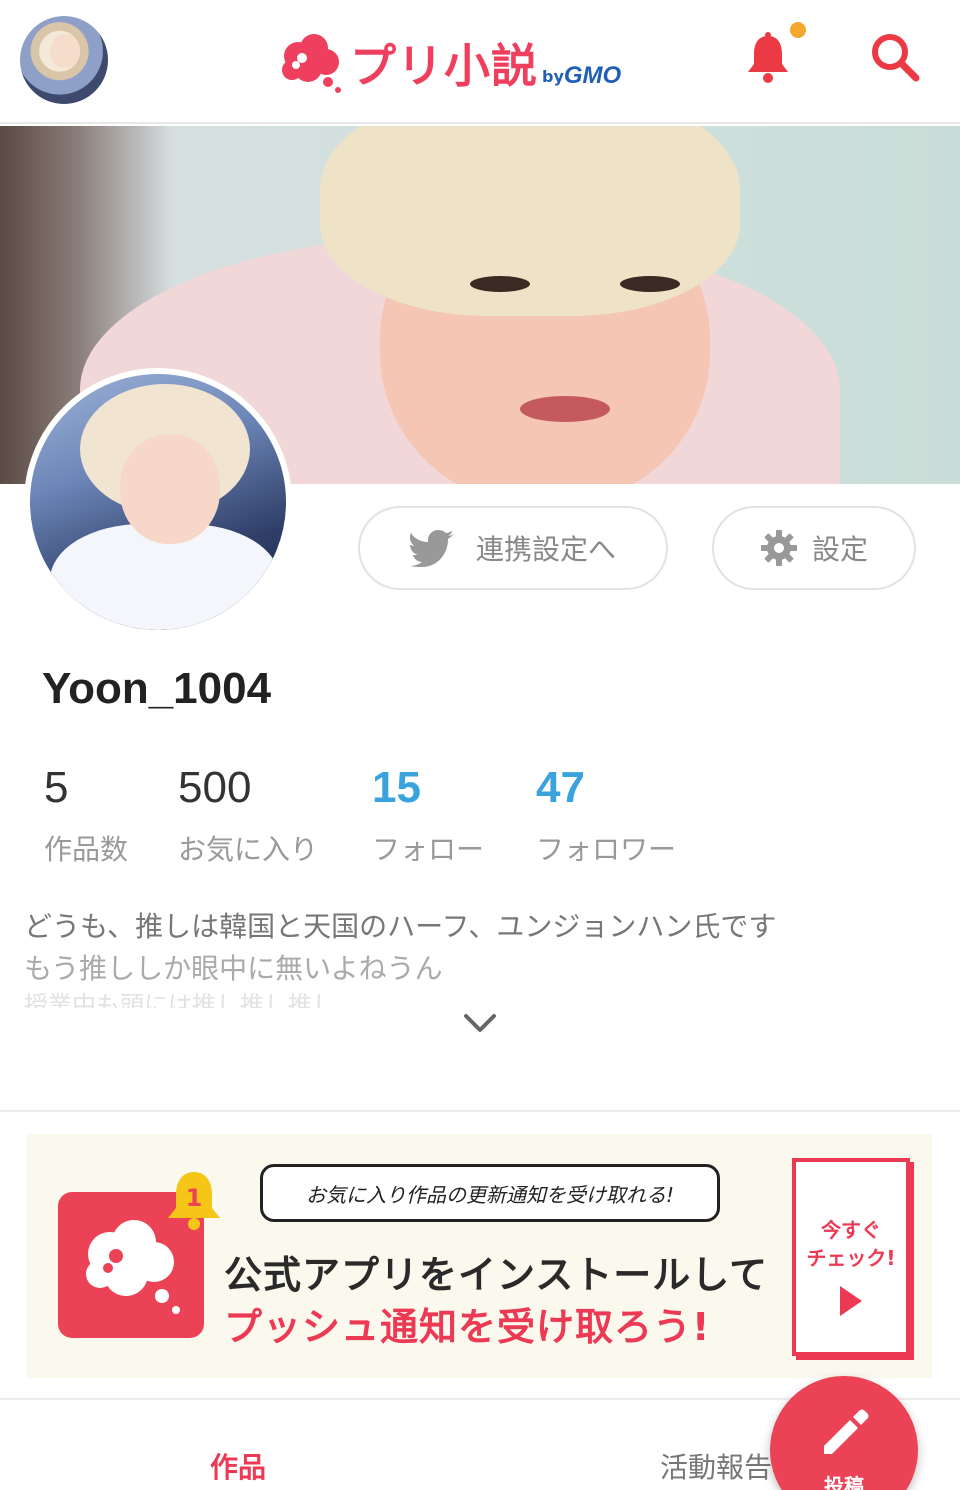 This screenshot has width=960, height=1490. Describe the element at coordinates (180, 999) in the screenshot. I see `bio-line-3: 授業中も頭には推し推し推し` at that location.